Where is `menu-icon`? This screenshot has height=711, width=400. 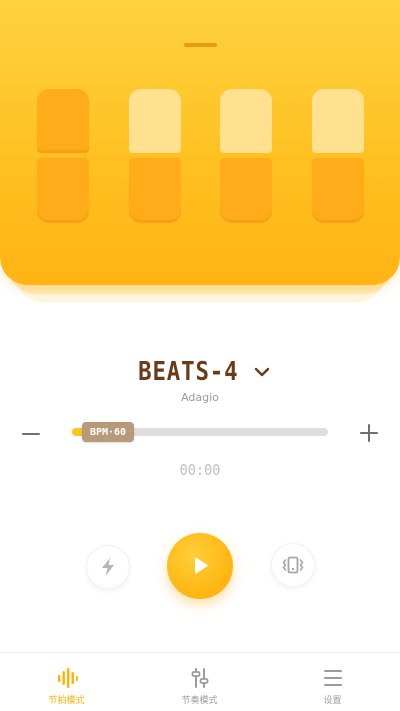
menu-icon is located at coordinates (332, 678).